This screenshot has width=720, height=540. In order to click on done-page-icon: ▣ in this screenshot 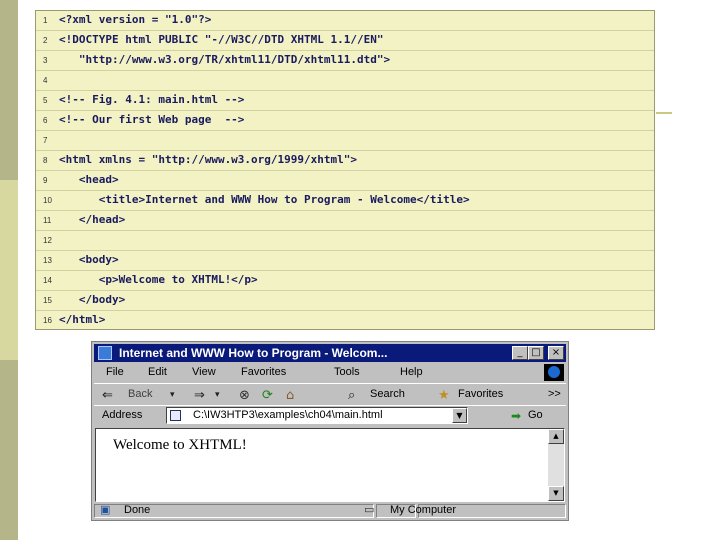, I will do `click(105, 509)`.